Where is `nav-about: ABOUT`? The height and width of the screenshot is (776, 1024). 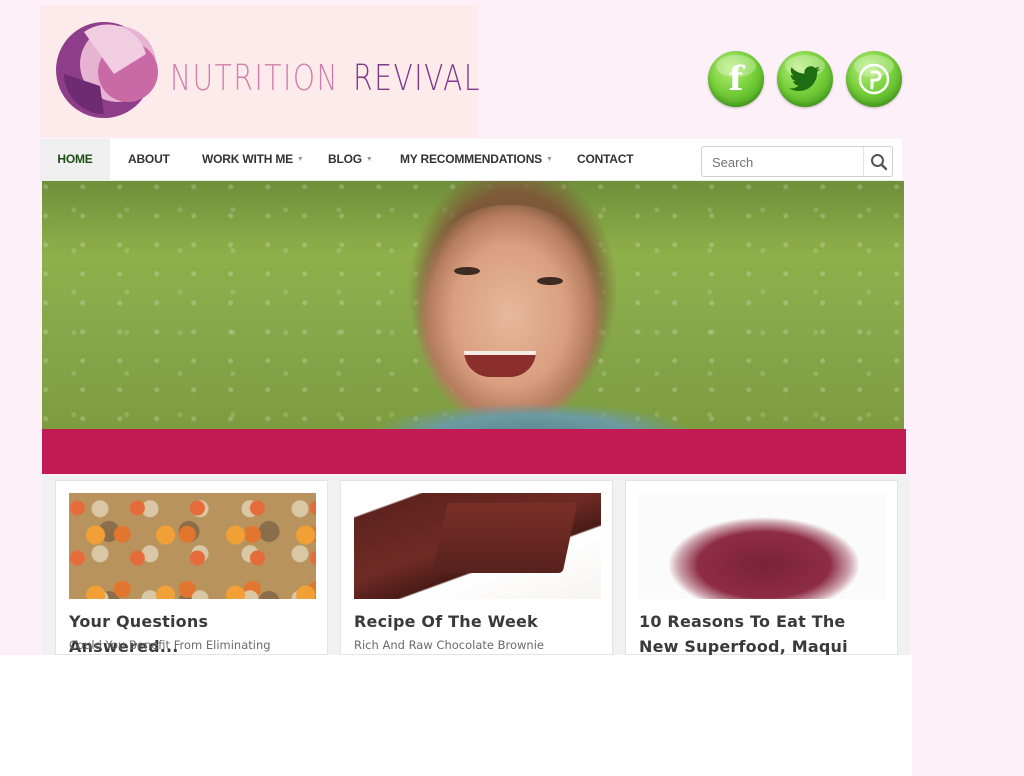 nav-about: ABOUT is located at coordinates (149, 159).